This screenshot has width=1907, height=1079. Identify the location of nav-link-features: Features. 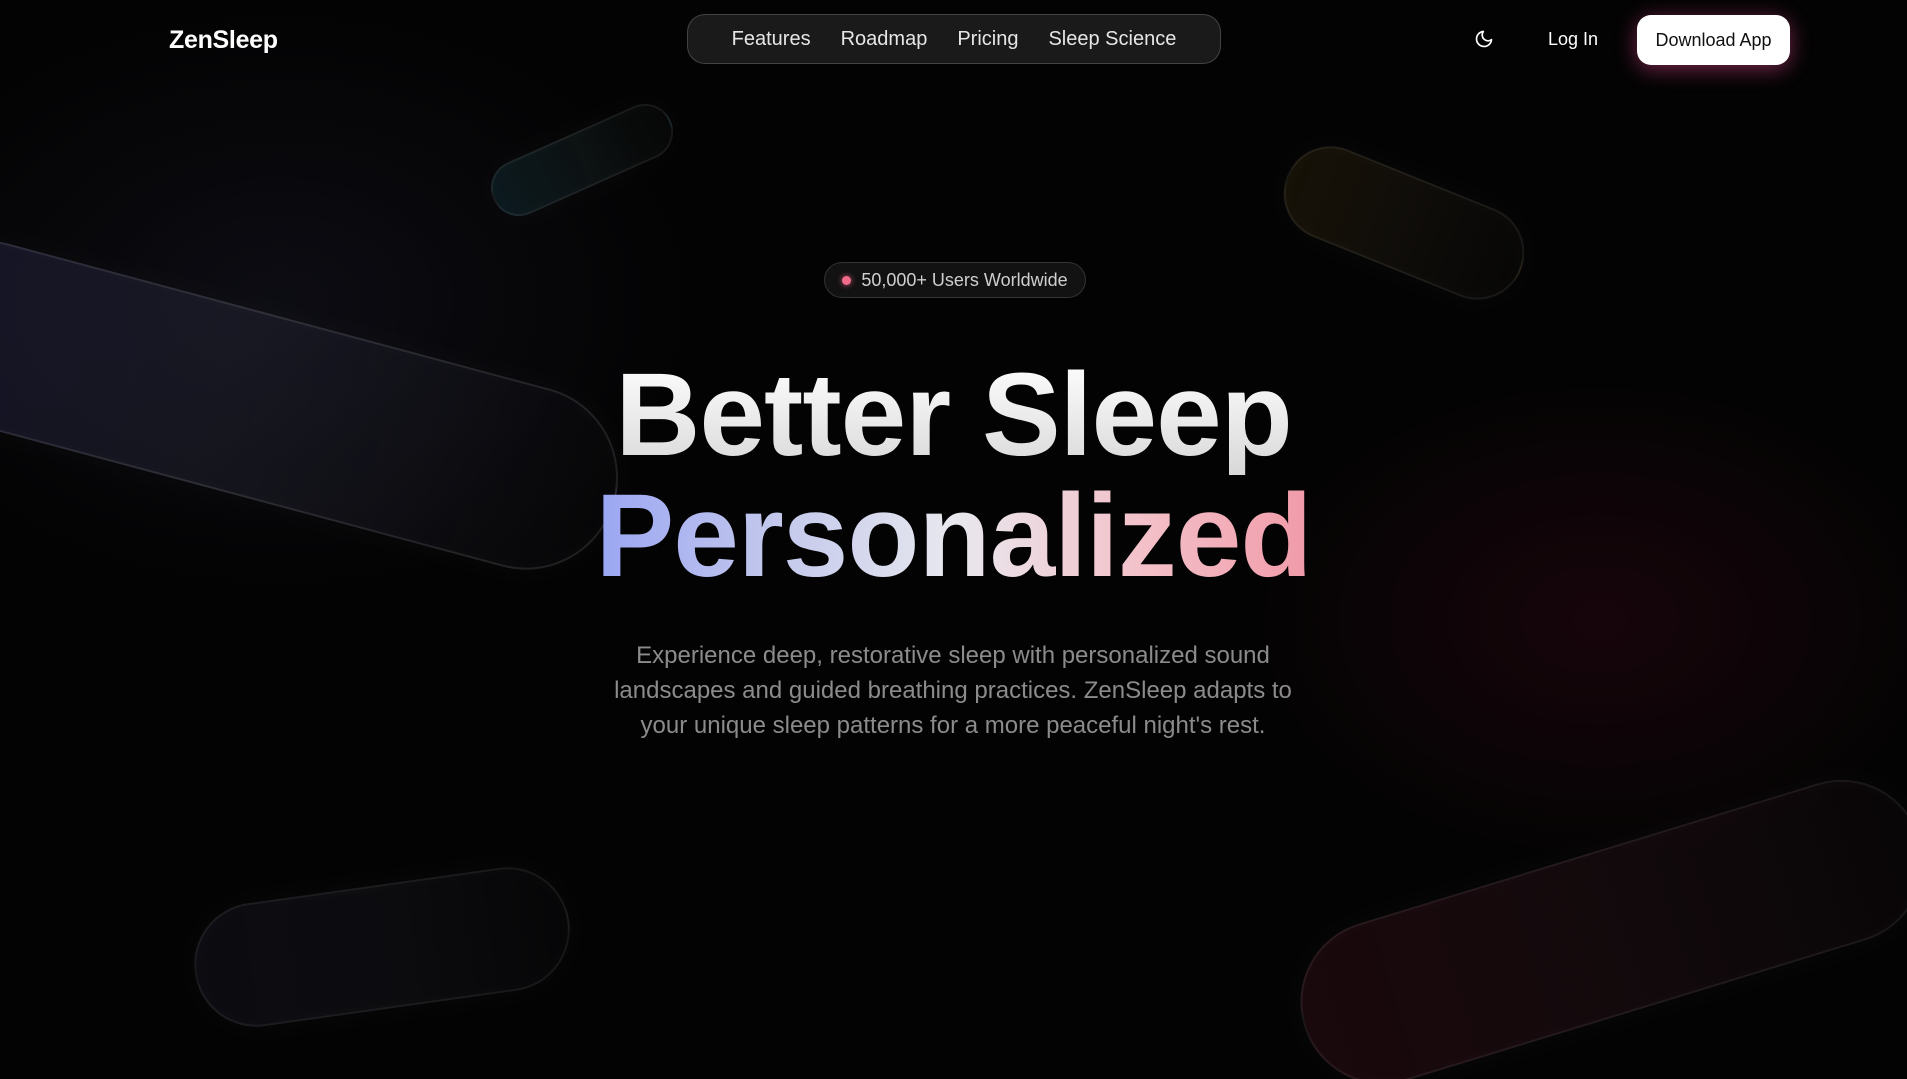
(771, 39).